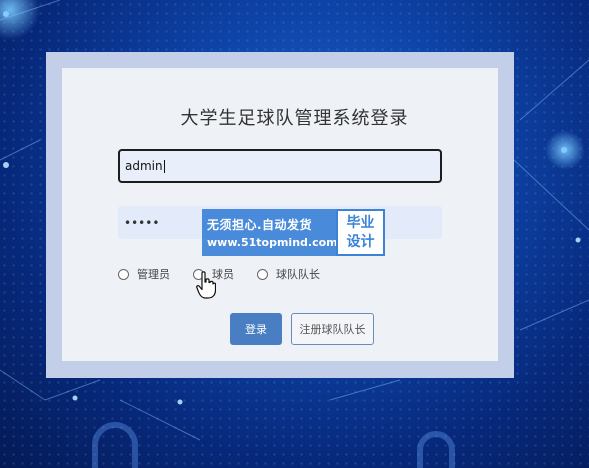 The image size is (589, 468). Describe the element at coordinates (280, 166) in the screenshot. I see `username-input: admin` at that location.